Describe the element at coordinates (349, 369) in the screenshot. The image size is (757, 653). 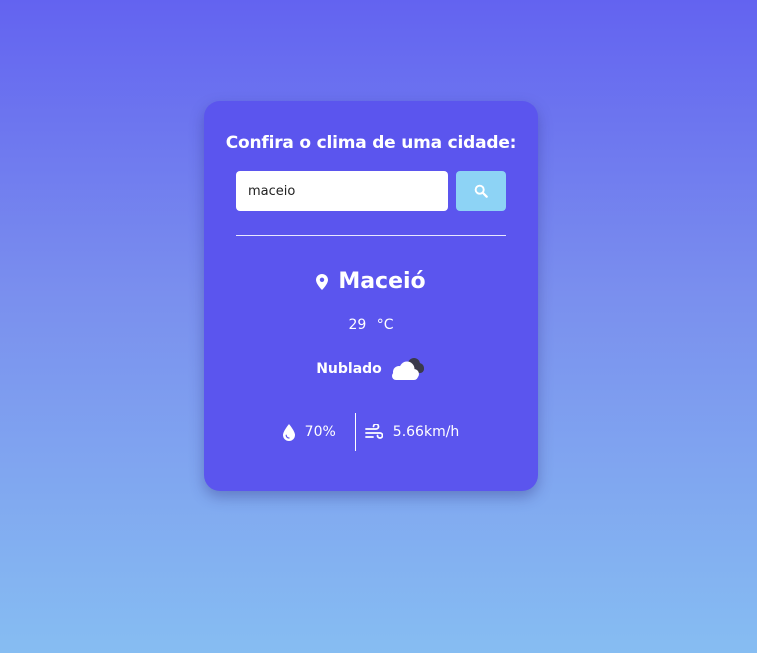
I see `weather-description: Nublado` at that location.